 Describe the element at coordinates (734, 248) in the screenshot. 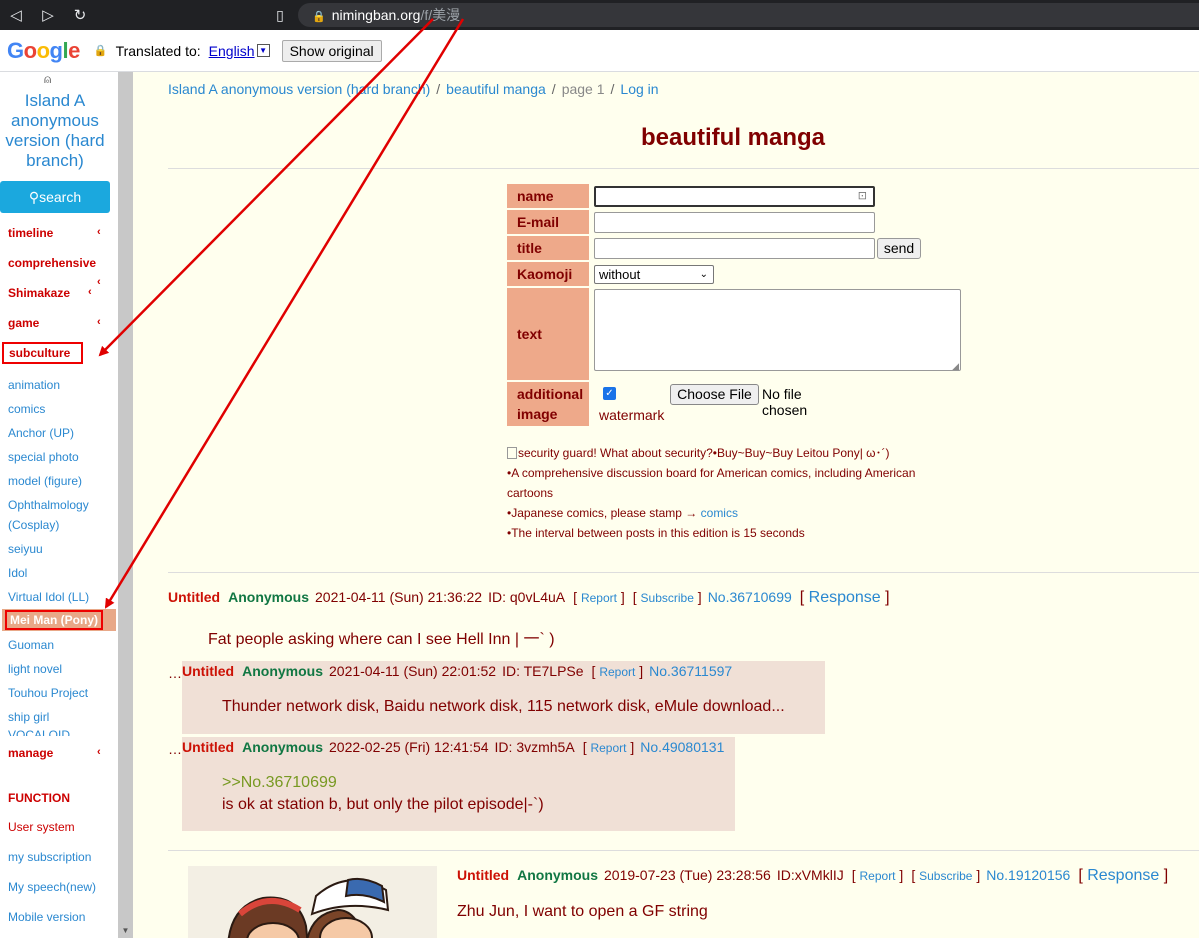

I see `title-field` at that location.